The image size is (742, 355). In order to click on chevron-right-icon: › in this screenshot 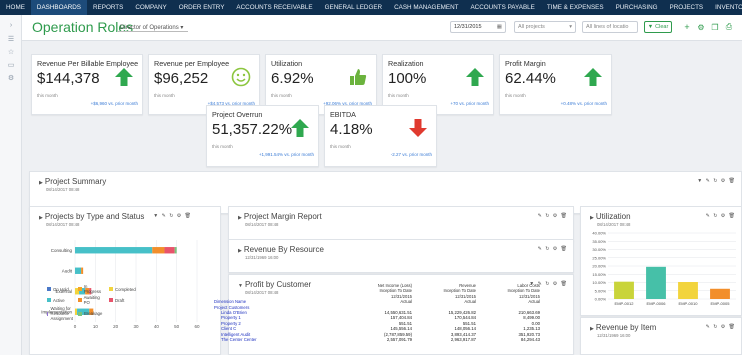, I will do `click(11, 25)`.